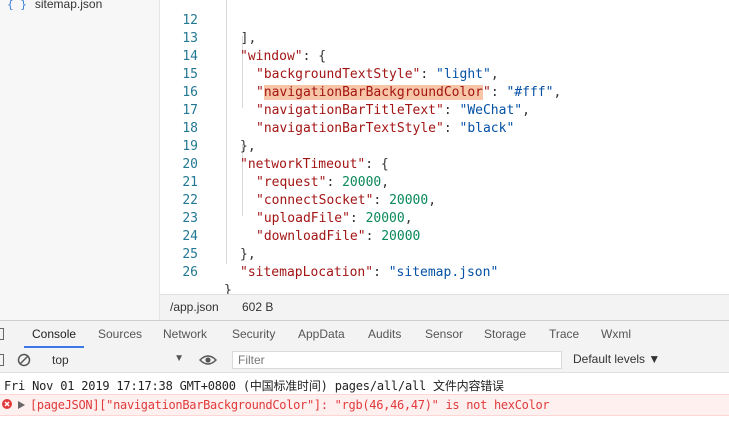 The width and height of the screenshot is (729, 428). Describe the element at coordinates (373, 92) in the screenshot. I see `highlighted-json-key: navigationBarBackgroundColor` at that location.